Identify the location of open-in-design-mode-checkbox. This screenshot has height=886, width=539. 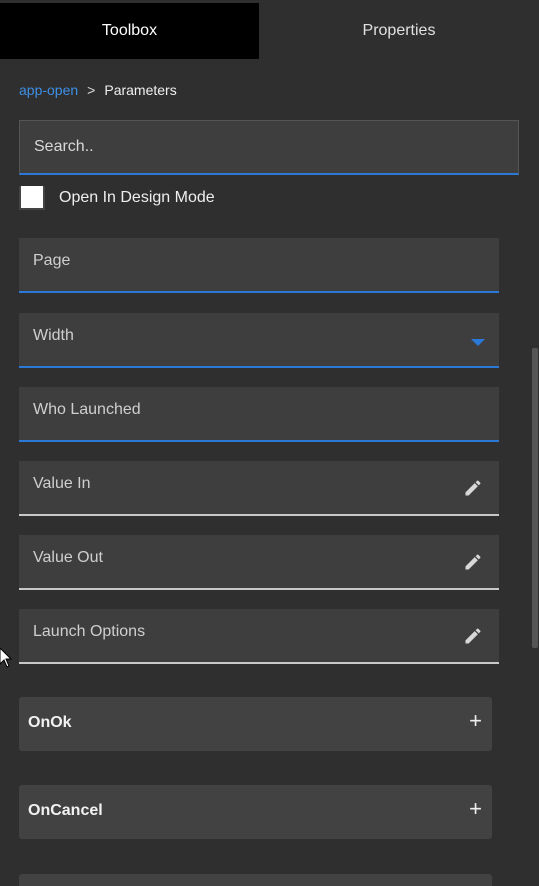
(32, 198).